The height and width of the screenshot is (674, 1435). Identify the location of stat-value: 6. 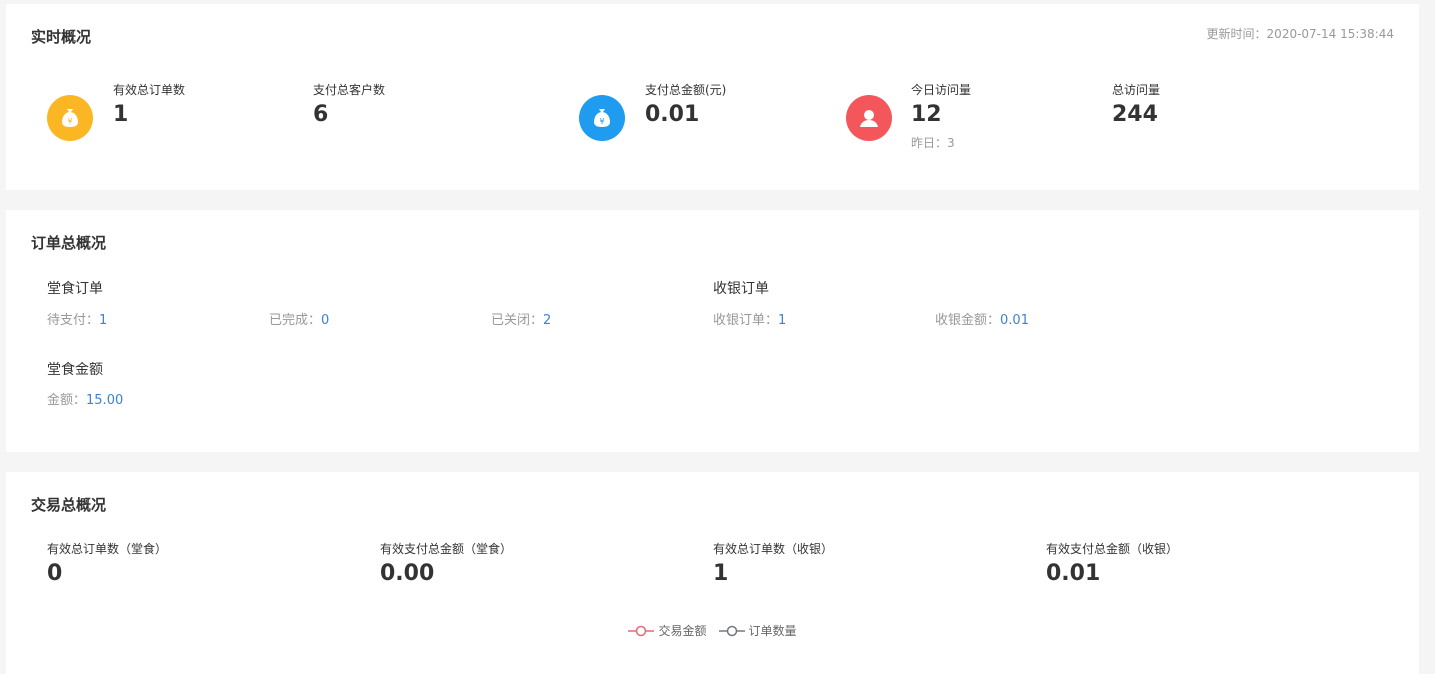
(321, 114).